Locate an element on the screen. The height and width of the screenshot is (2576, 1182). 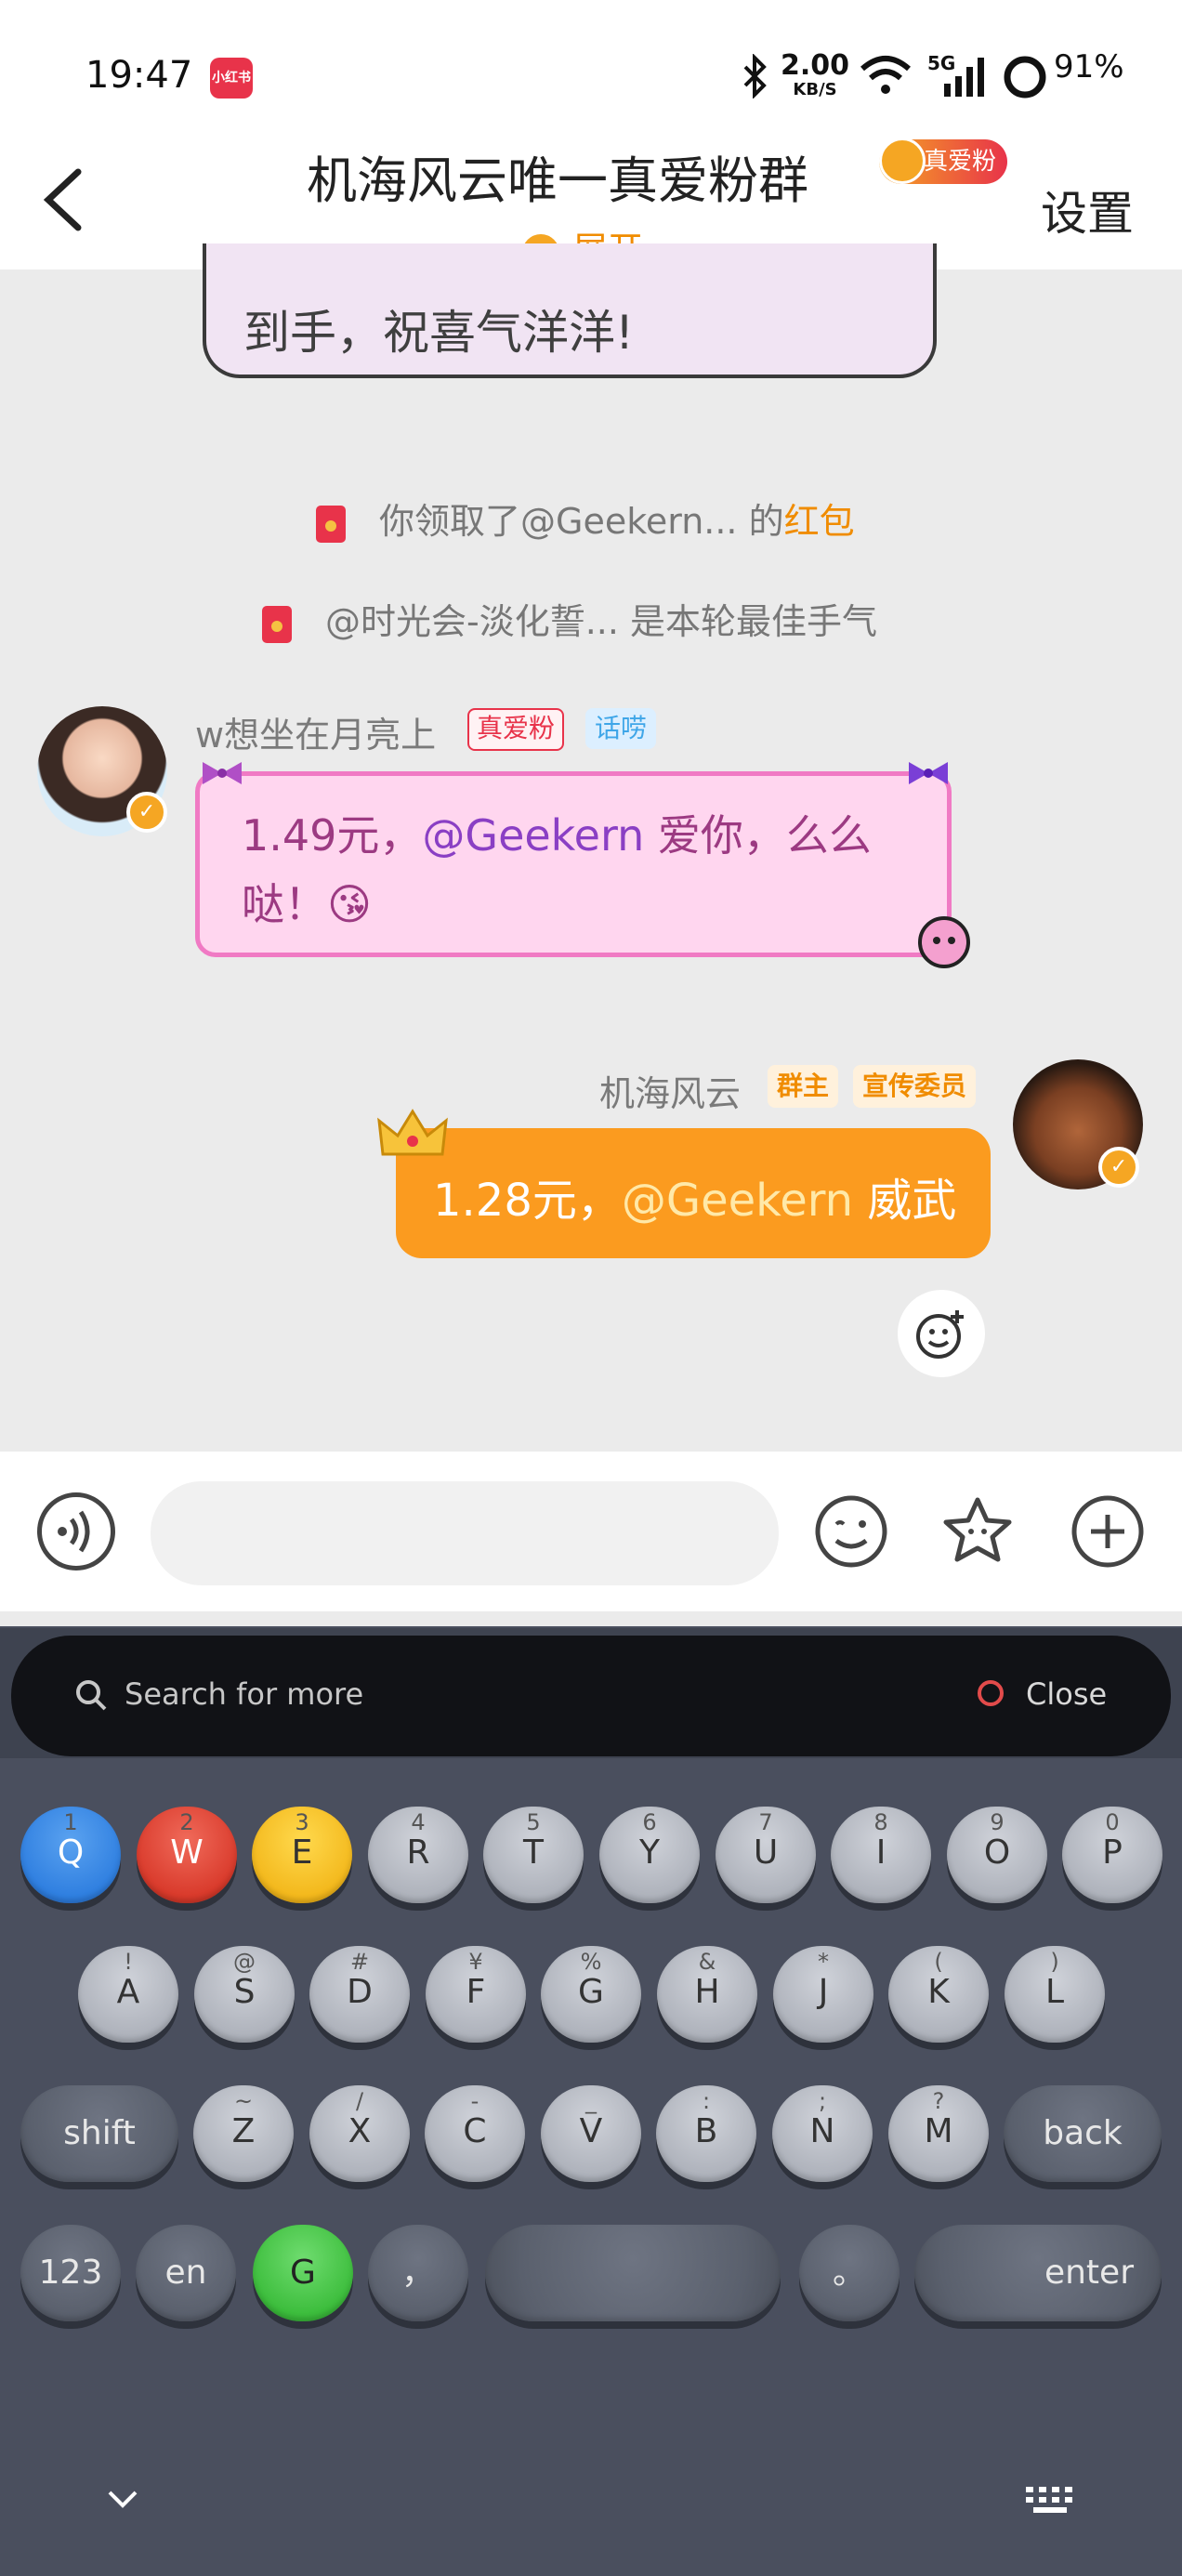
message-text: 1.28元，@Geekern 威武 is located at coordinates (695, 1201).